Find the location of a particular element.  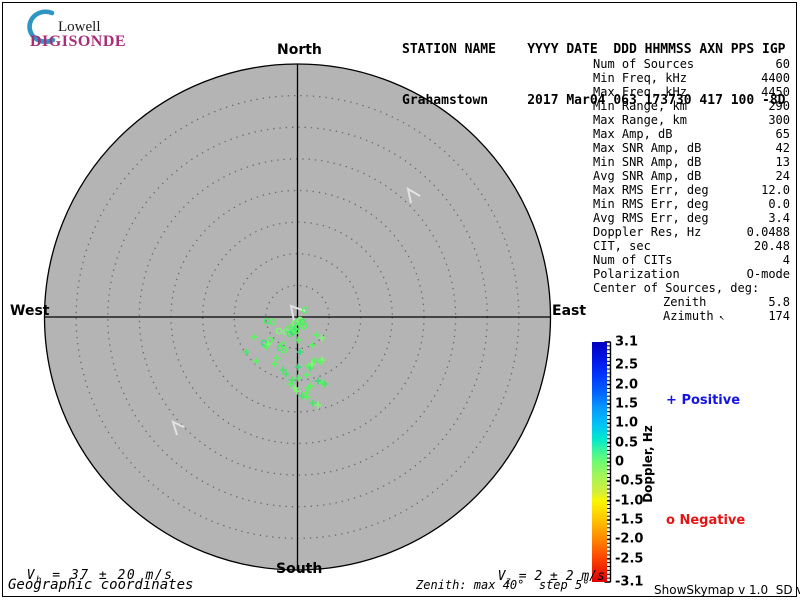

stat-value: 4 is located at coordinates (786, 260).